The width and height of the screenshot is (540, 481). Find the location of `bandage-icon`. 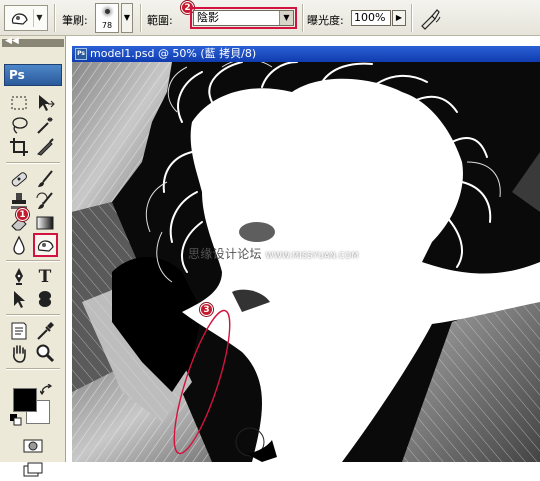

bandage-icon is located at coordinates (19, 179).